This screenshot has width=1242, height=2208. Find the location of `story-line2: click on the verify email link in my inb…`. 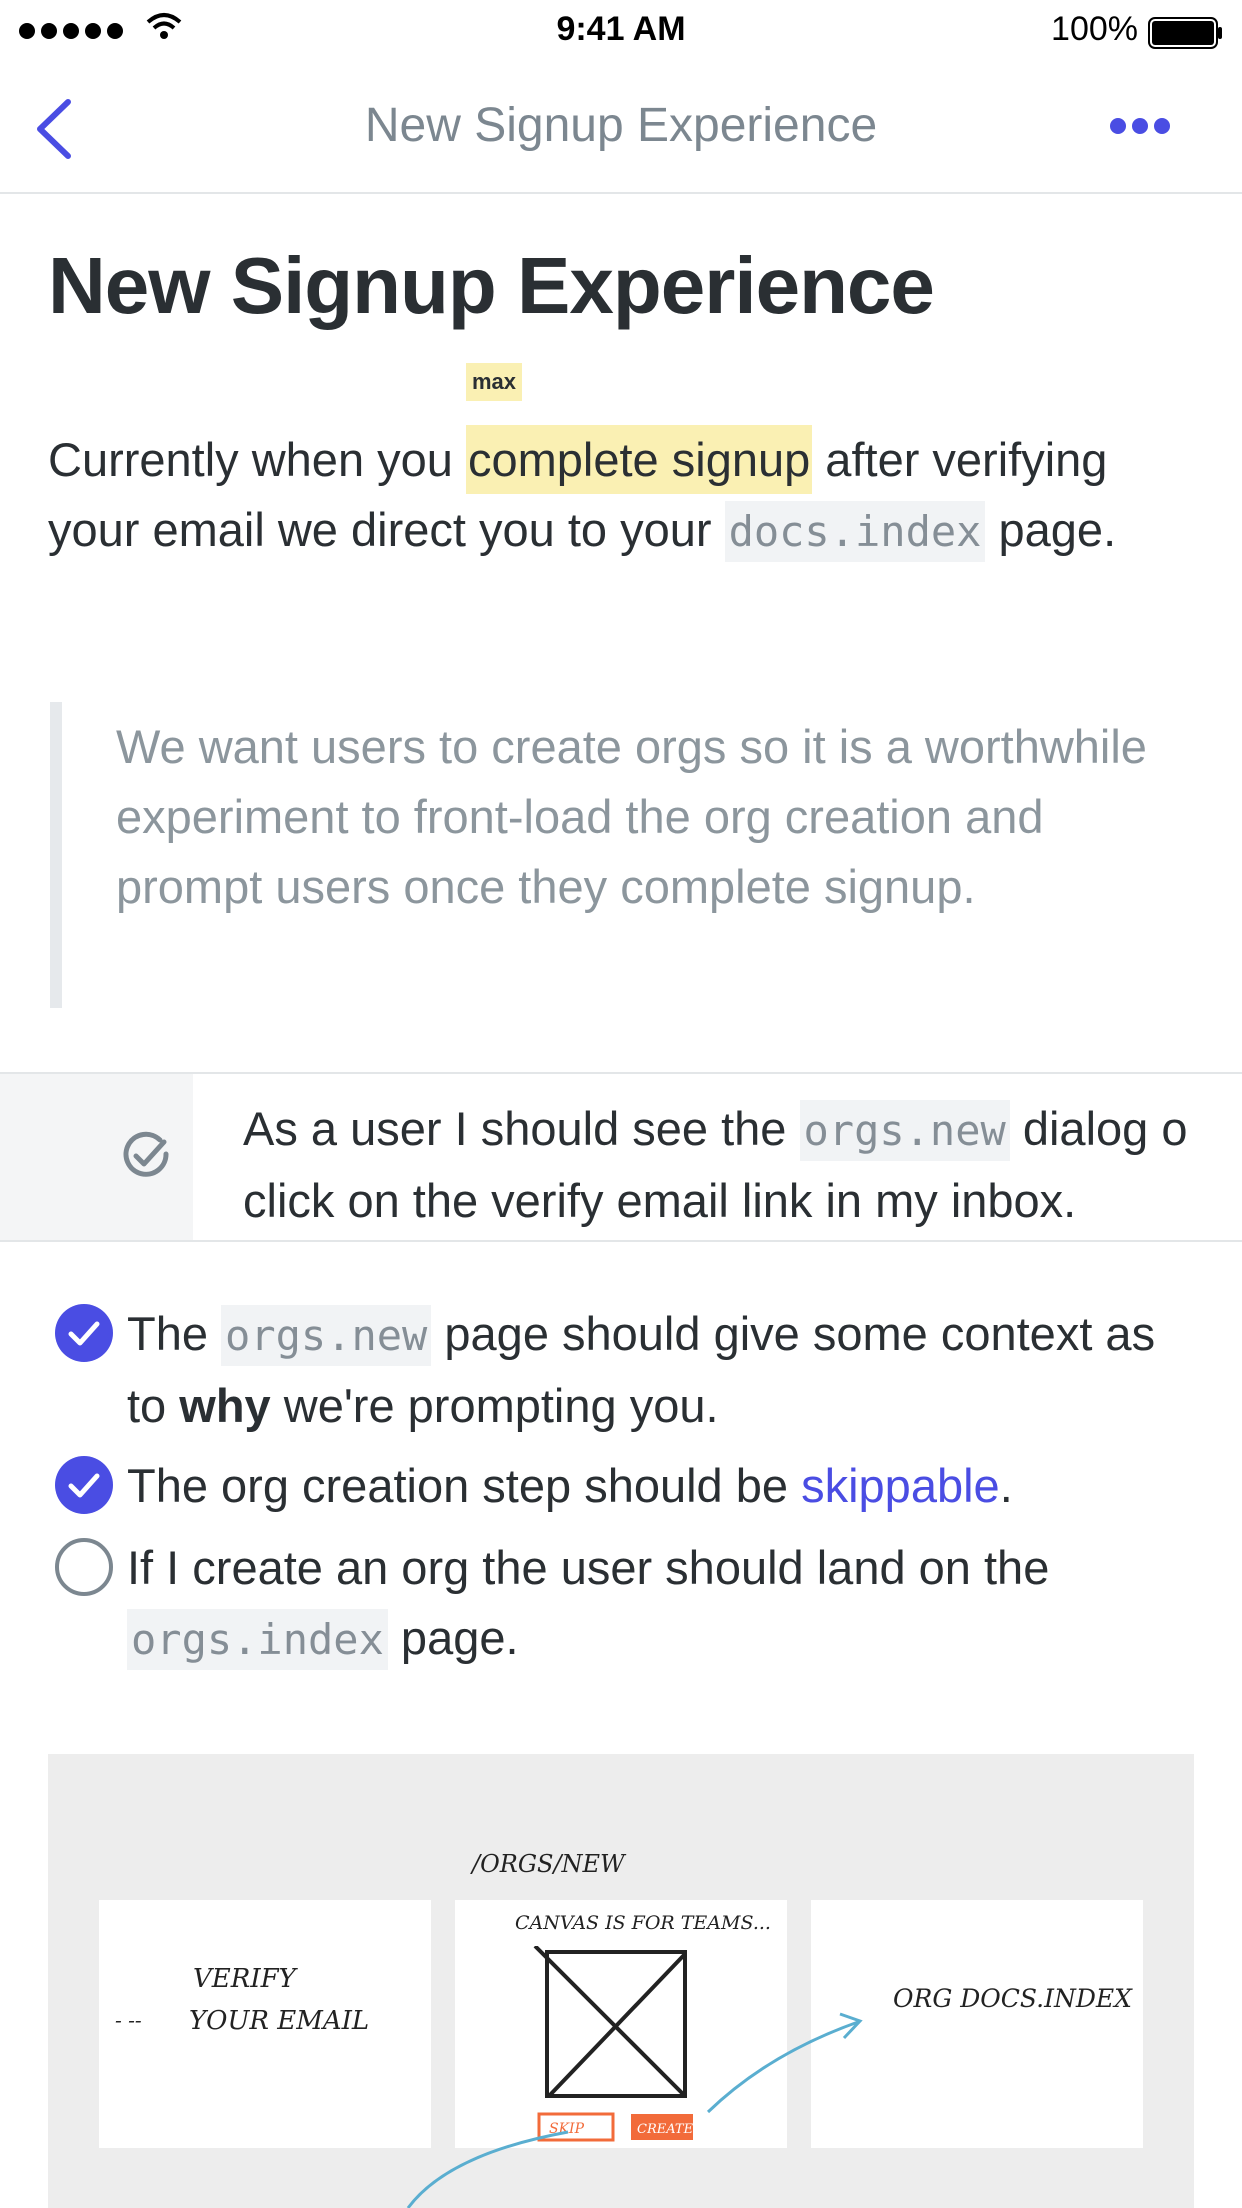

story-line2: click on the verify email link in my inb… is located at coordinates (660, 1200).